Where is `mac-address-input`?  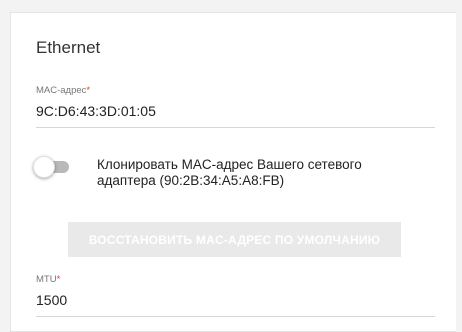 mac-address-input is located at coordinates (235, 112).